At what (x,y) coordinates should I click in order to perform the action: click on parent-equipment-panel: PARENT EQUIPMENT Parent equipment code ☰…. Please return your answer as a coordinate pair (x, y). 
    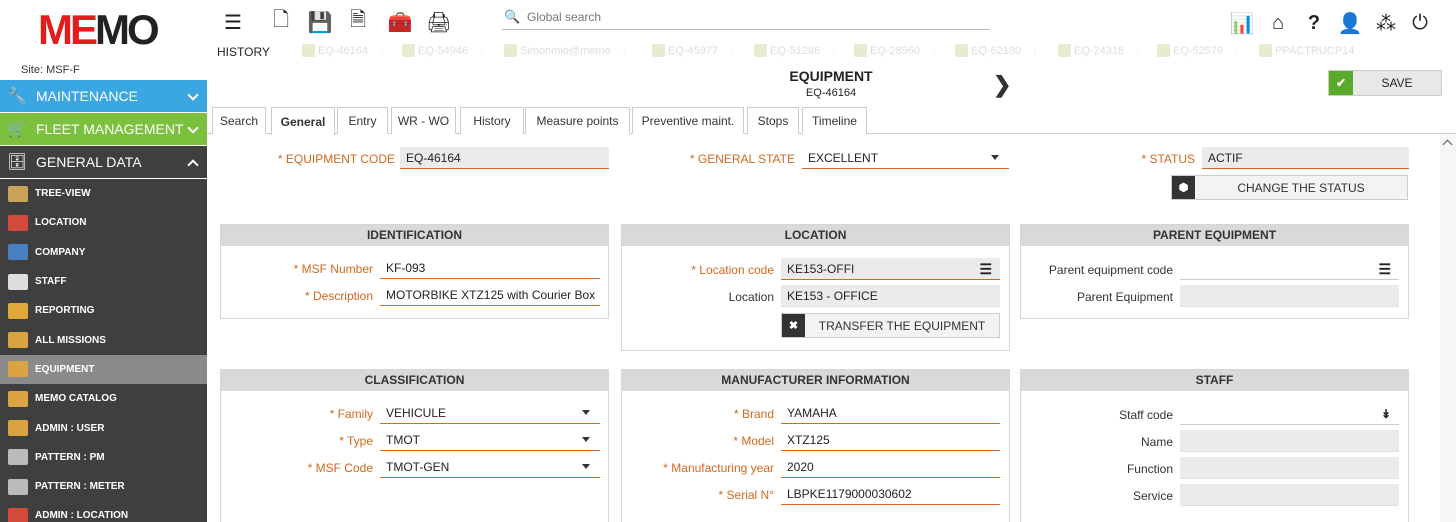
    Looking at the image, I should click on (1214, 271).